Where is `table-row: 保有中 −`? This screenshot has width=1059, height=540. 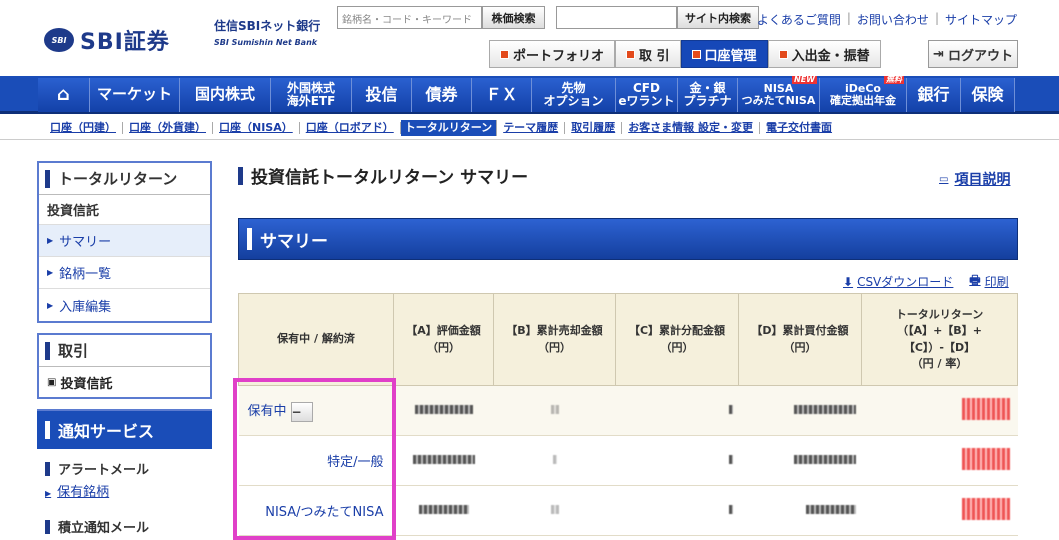 table-row: 保有中 − is located at coordinates (628, 410).